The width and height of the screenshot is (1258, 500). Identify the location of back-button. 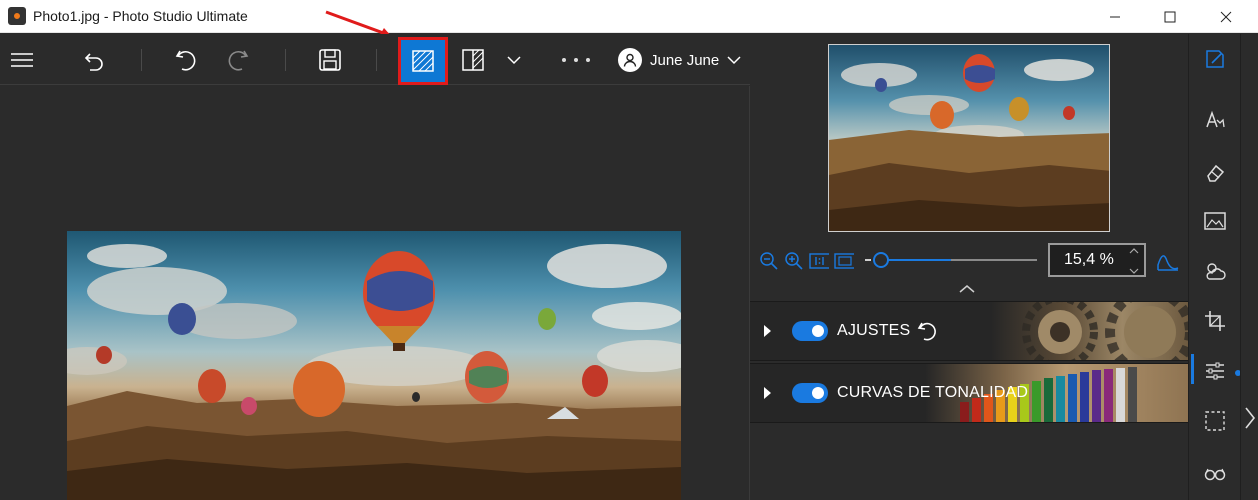
(94, 60).